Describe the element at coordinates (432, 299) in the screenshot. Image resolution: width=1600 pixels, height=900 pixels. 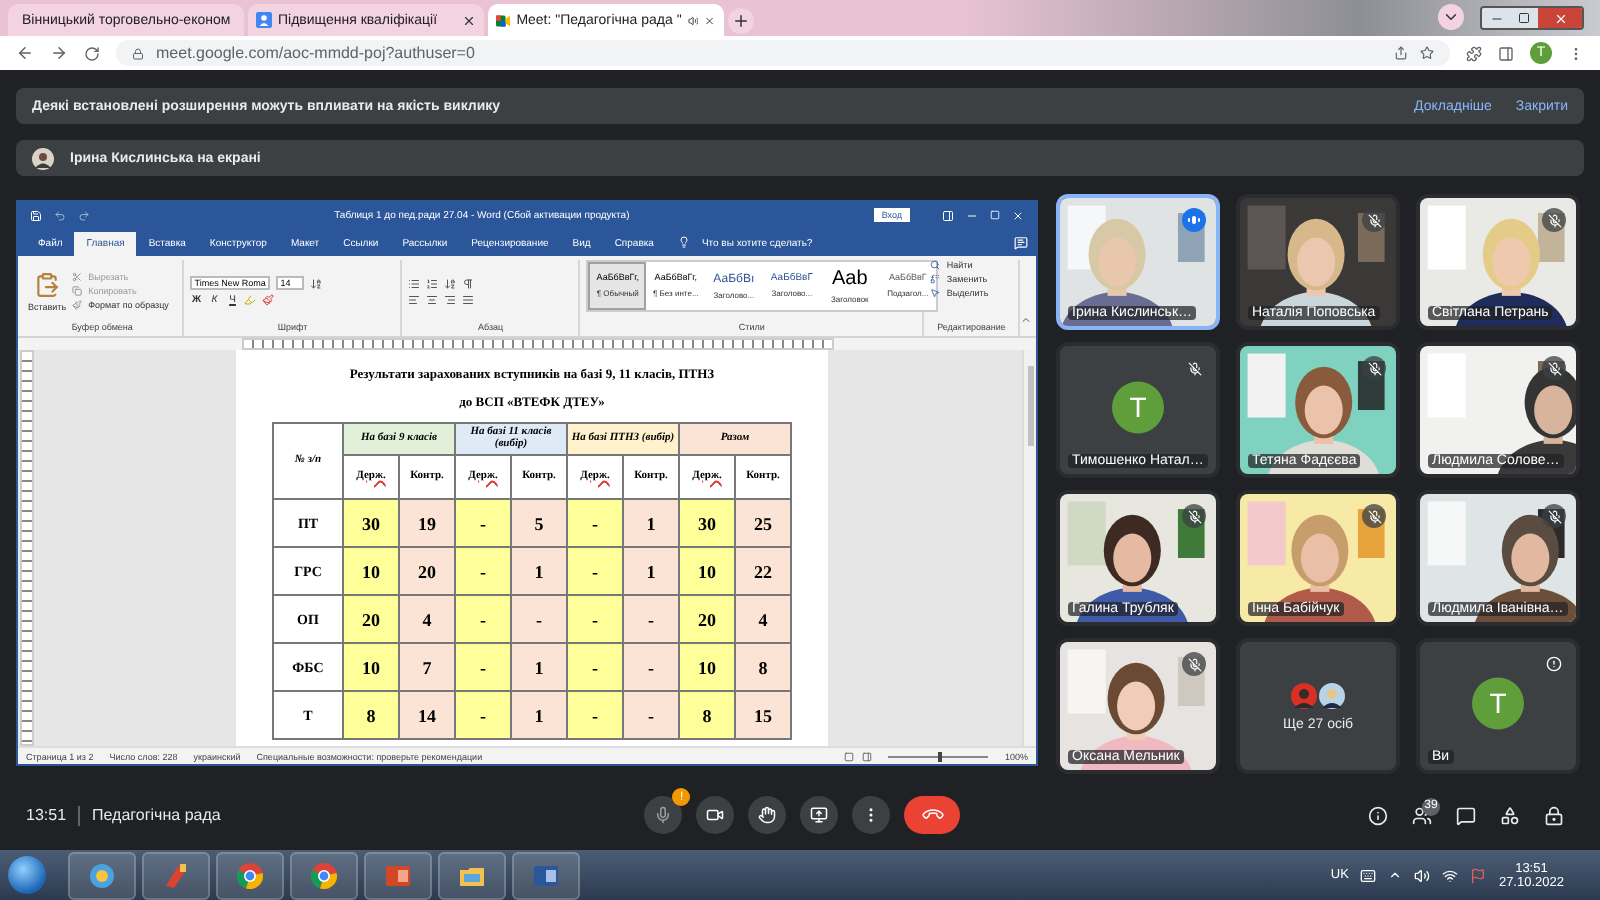
I see `align-center-icon` at that location.